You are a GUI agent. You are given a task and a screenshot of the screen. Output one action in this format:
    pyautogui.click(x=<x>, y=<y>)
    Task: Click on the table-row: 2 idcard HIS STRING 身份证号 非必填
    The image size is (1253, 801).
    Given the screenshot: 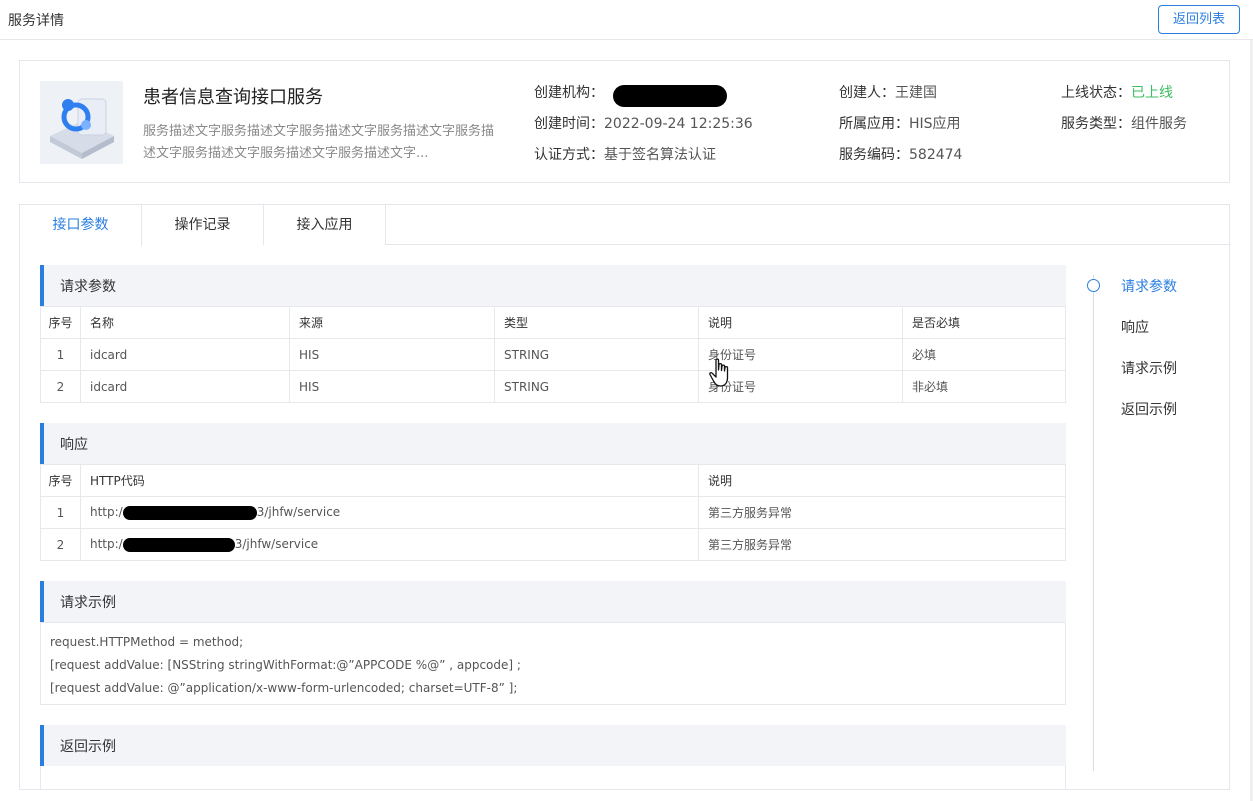 What is the action you would take?
    pyautogui.click(x=553, y=386)
    